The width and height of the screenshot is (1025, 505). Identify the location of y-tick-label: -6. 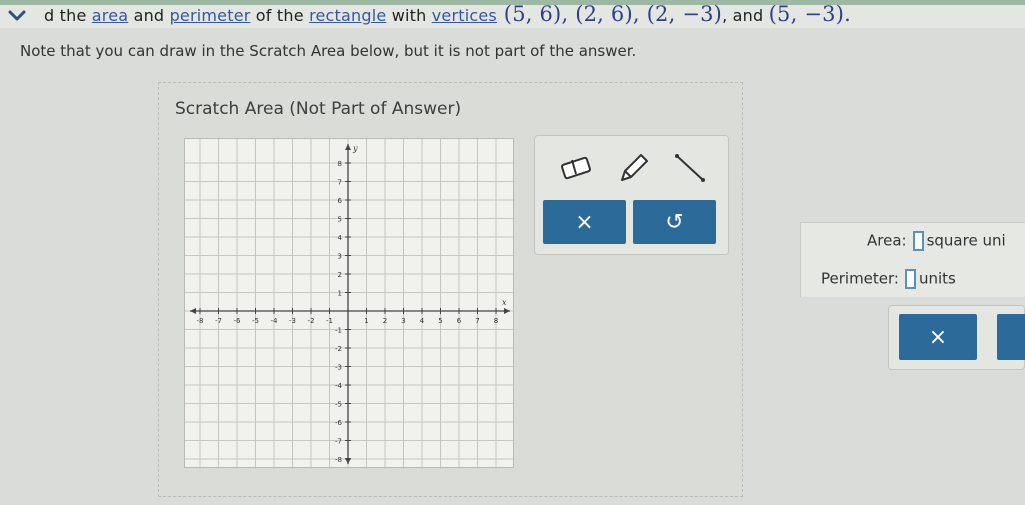
(339, 423).